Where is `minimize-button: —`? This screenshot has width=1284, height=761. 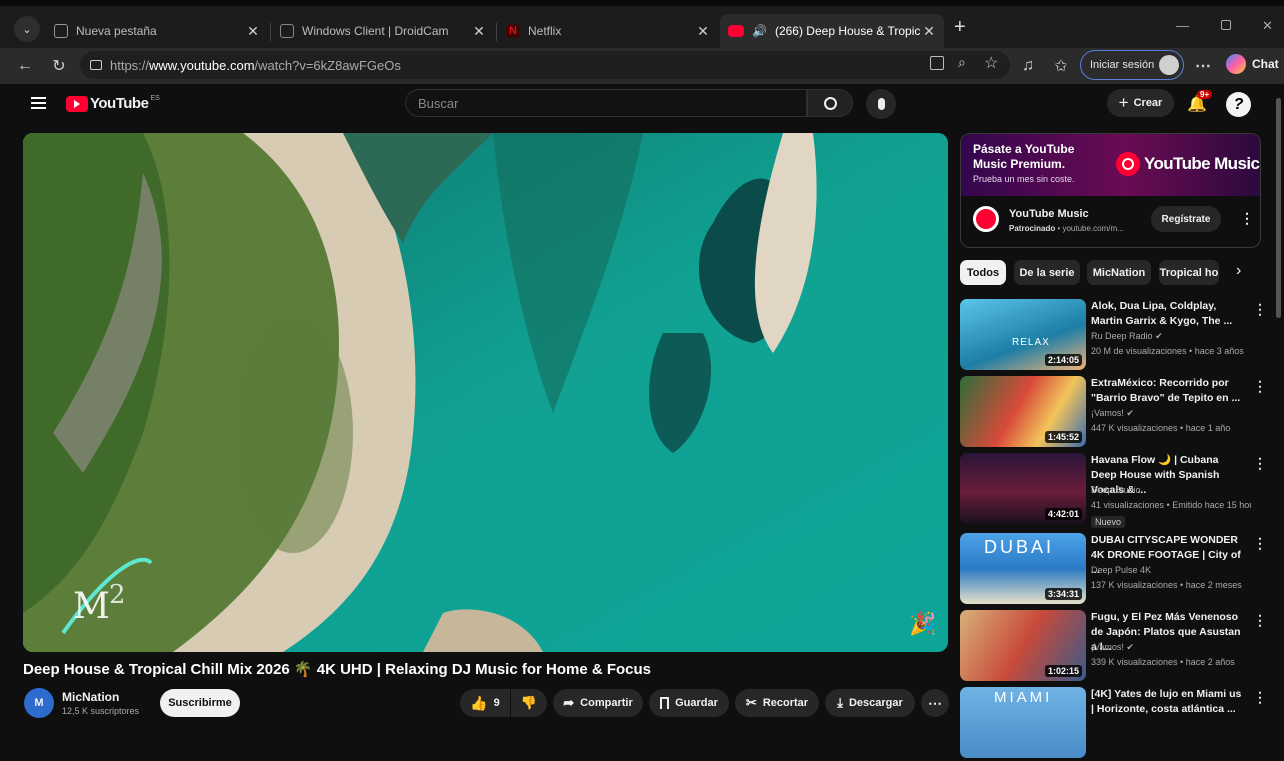 minimize-button: — is located at coordinates (1183, 25).